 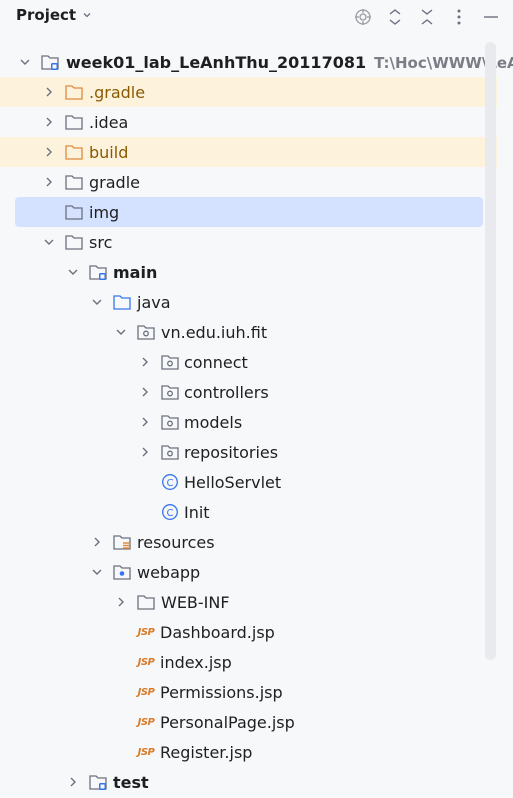 I want to click on tree-node-build: build, so click(x=248, y=152).